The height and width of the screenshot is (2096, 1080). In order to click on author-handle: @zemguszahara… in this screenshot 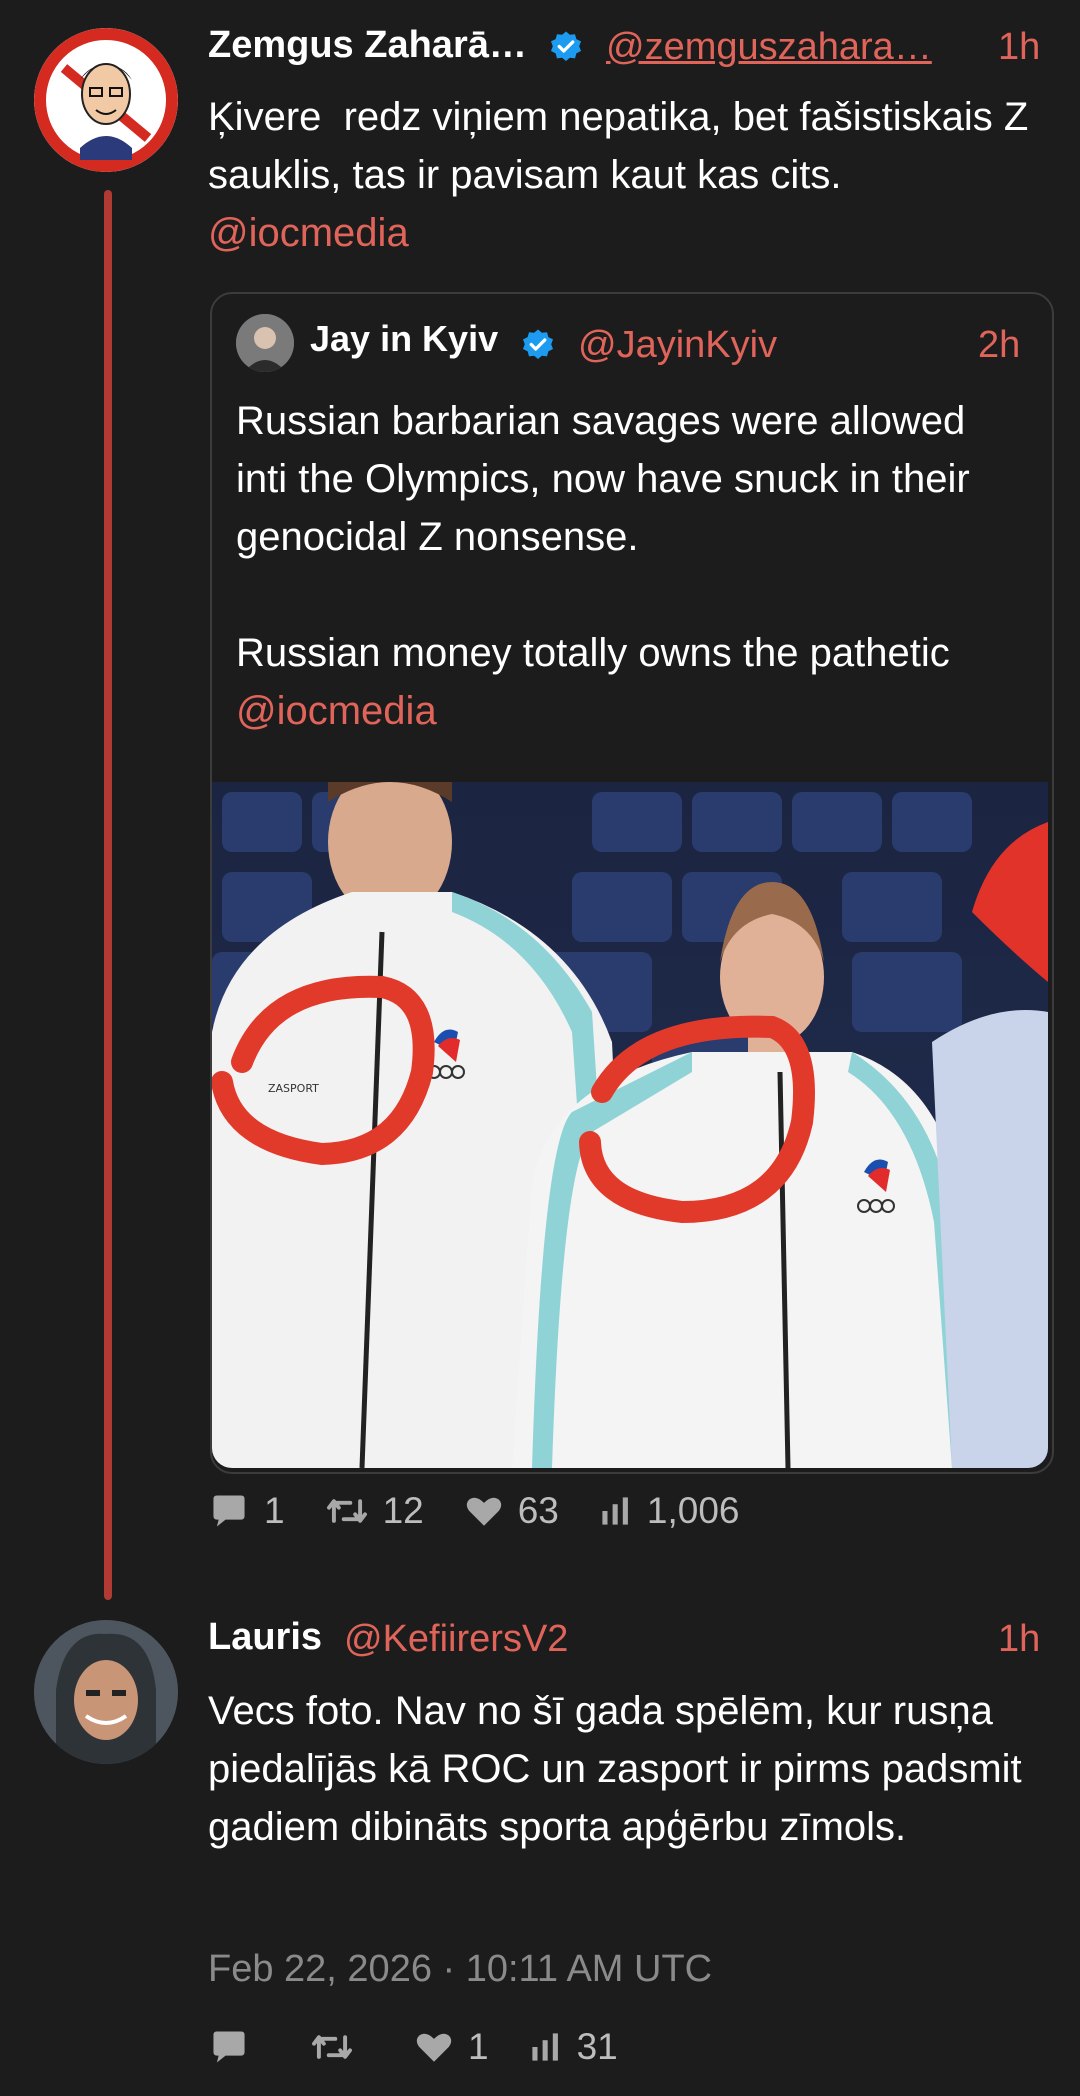, I will do `click(769, 47)`.